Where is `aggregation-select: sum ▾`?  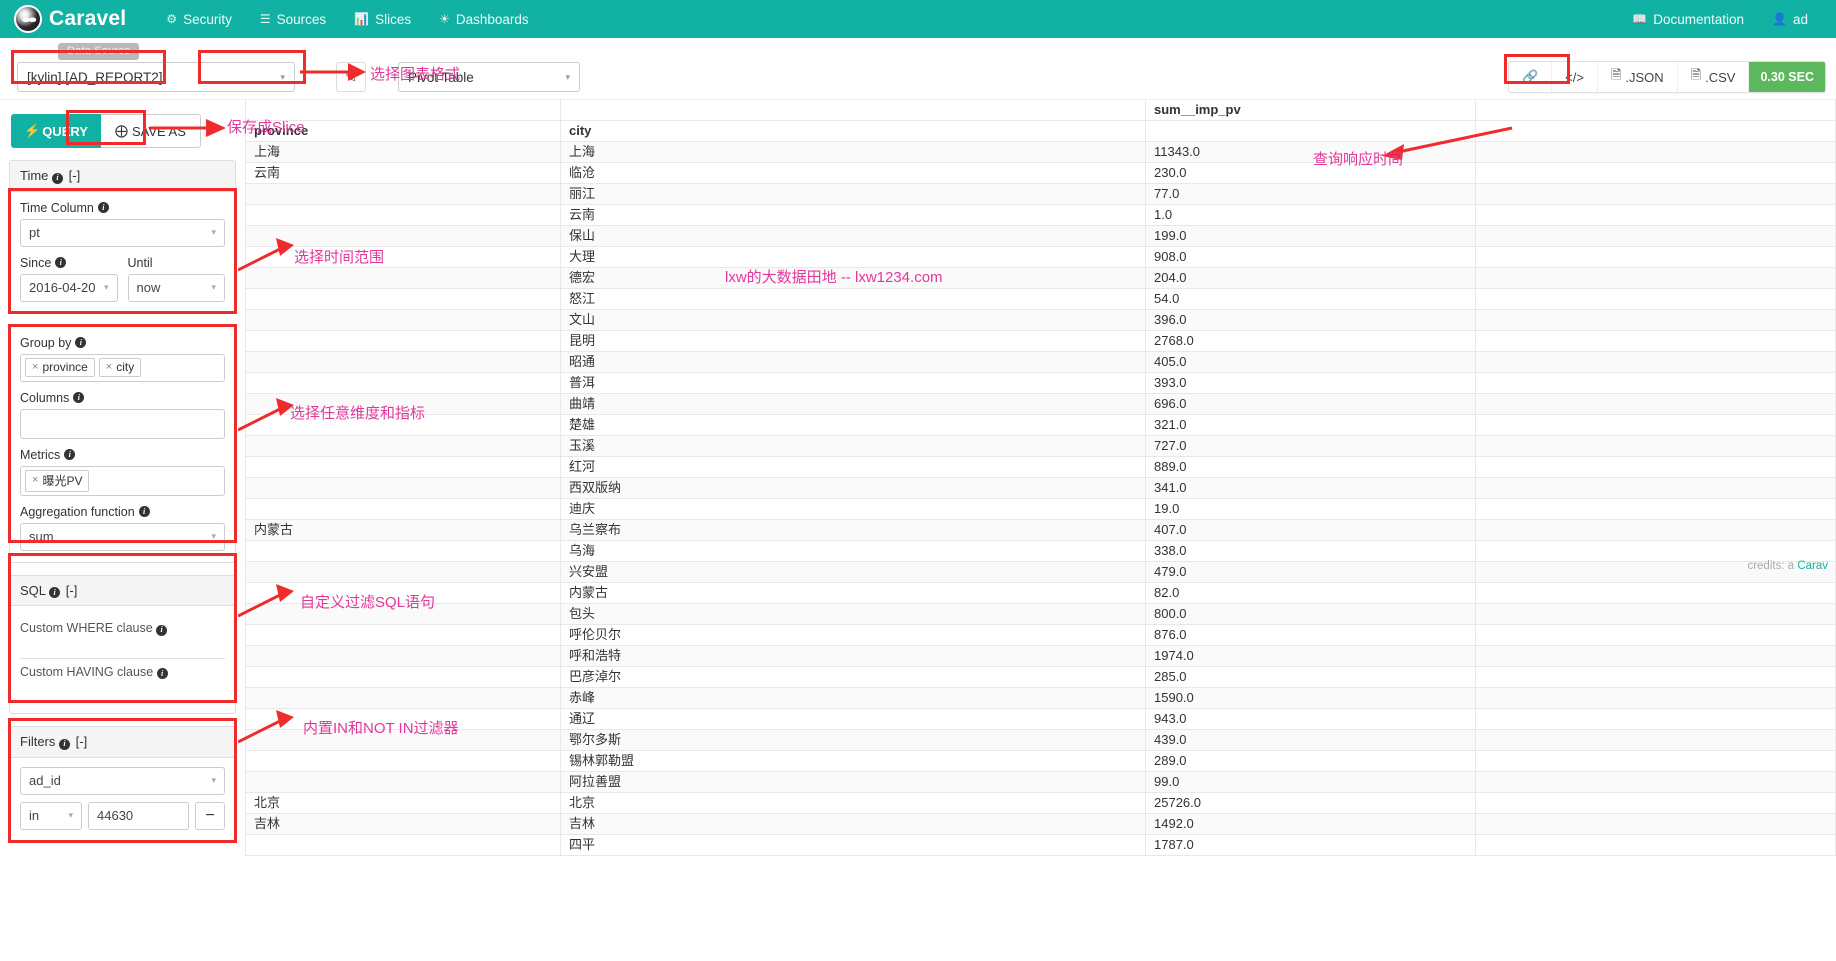
aggregation-select: sum ▾ is located at coordinates (122, 536).